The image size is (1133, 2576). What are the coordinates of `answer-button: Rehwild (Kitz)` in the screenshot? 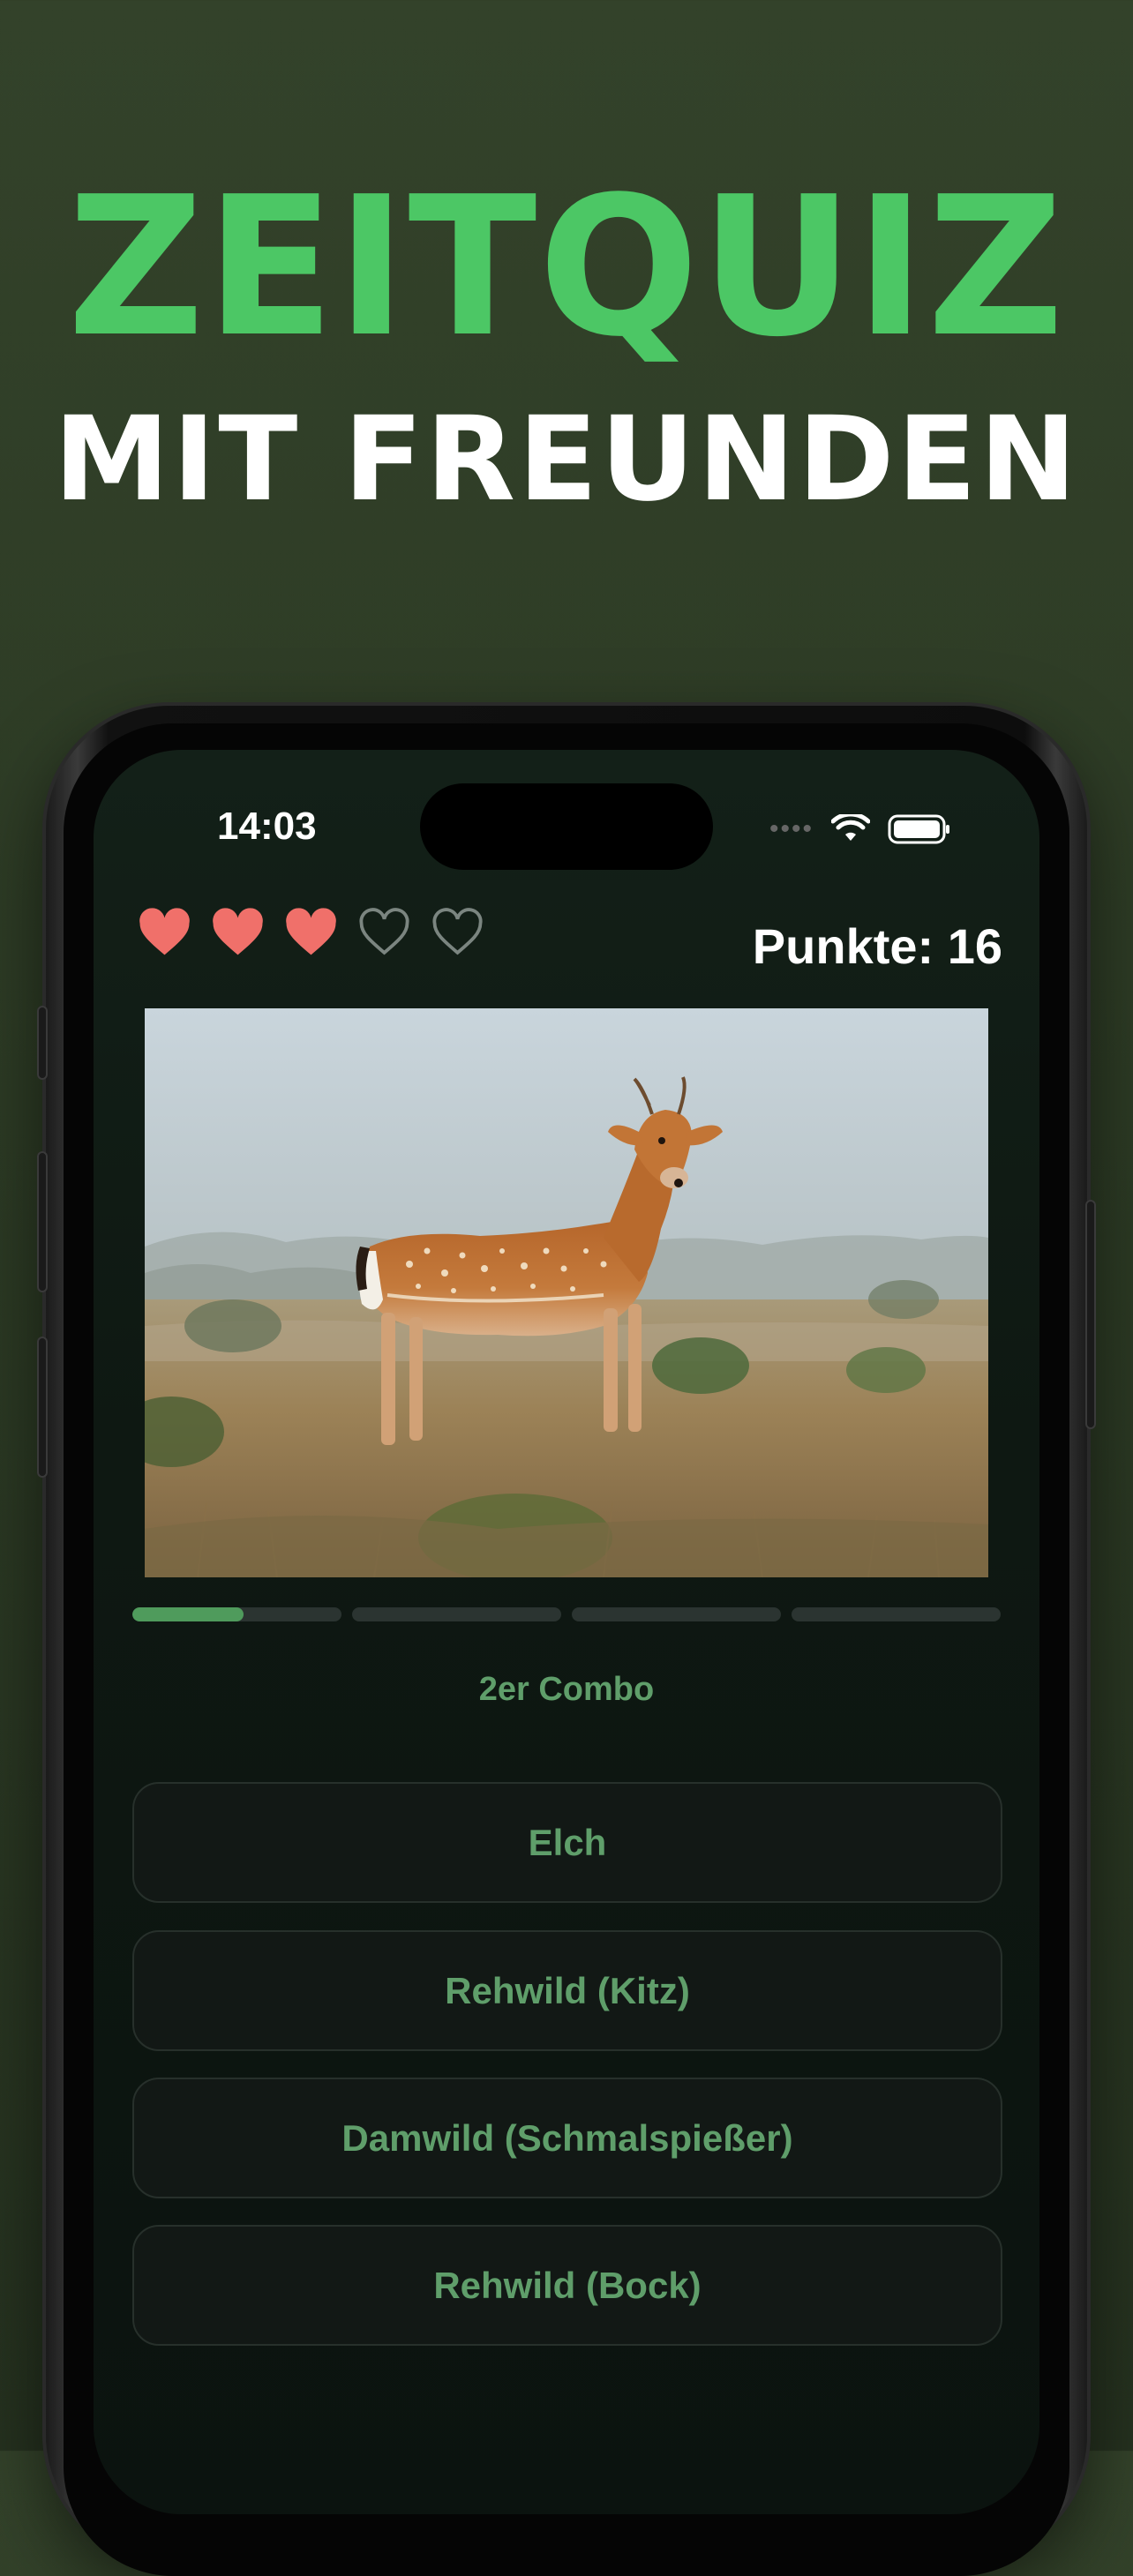 It's located at (567, 1991).